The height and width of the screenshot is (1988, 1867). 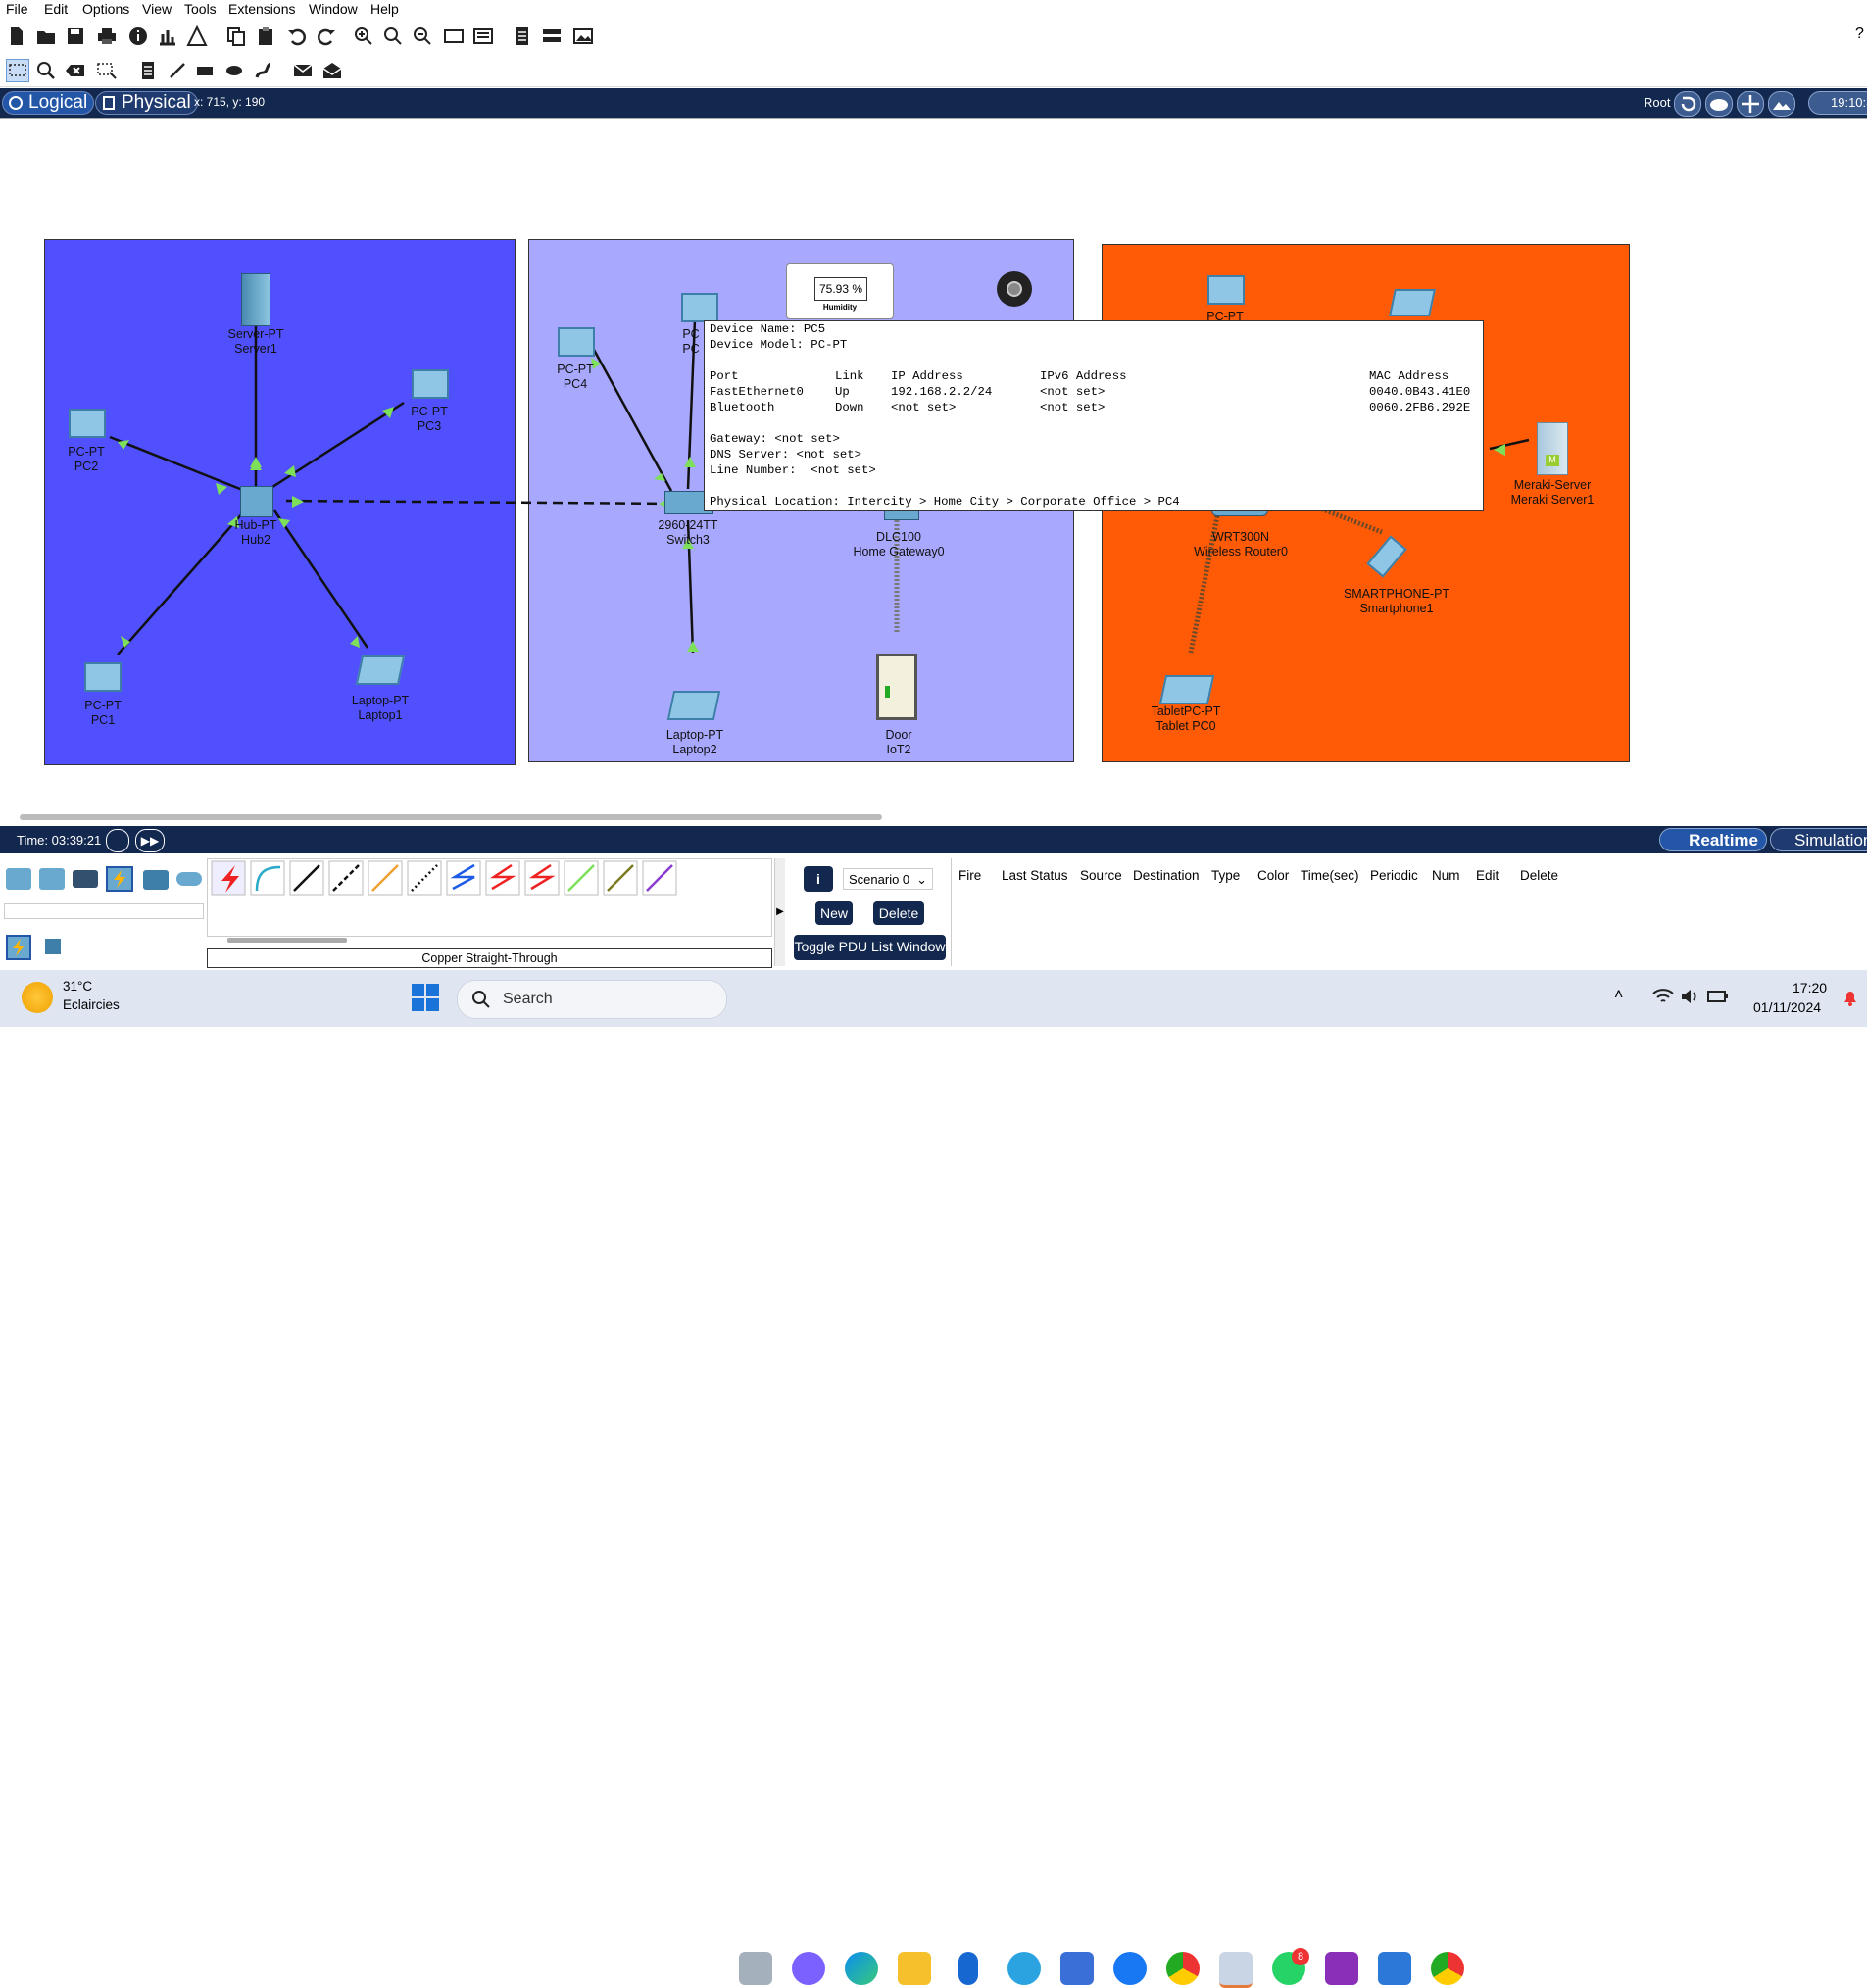 What do you see at coordinates (1838, 103) in the screenshot?
I see `viewport-clock: 19:10:3` at bounding box center [1838, 103].